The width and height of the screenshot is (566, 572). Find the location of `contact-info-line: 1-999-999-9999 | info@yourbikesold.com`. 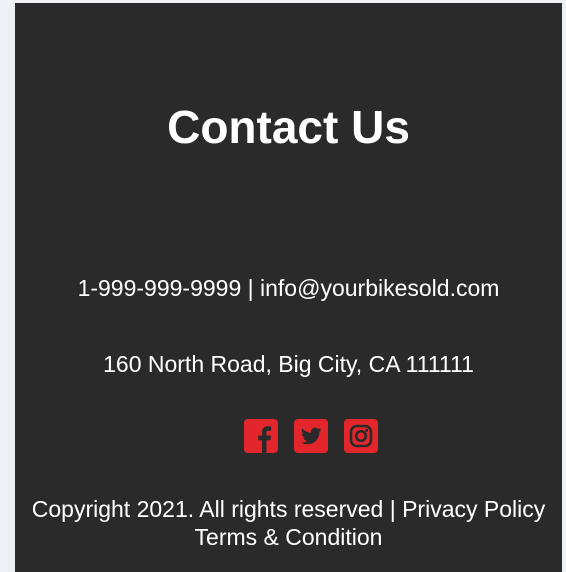

contact-info-line: 1-999-999-9999 | info@yourbikesold.com is located at coordinates (288, 288).